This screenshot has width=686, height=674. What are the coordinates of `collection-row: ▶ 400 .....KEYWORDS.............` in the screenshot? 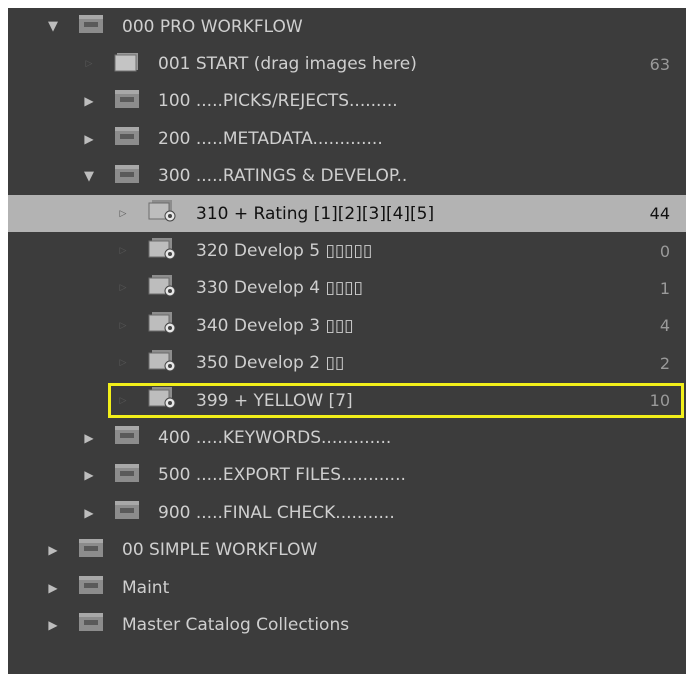 It's located at (347, 437).